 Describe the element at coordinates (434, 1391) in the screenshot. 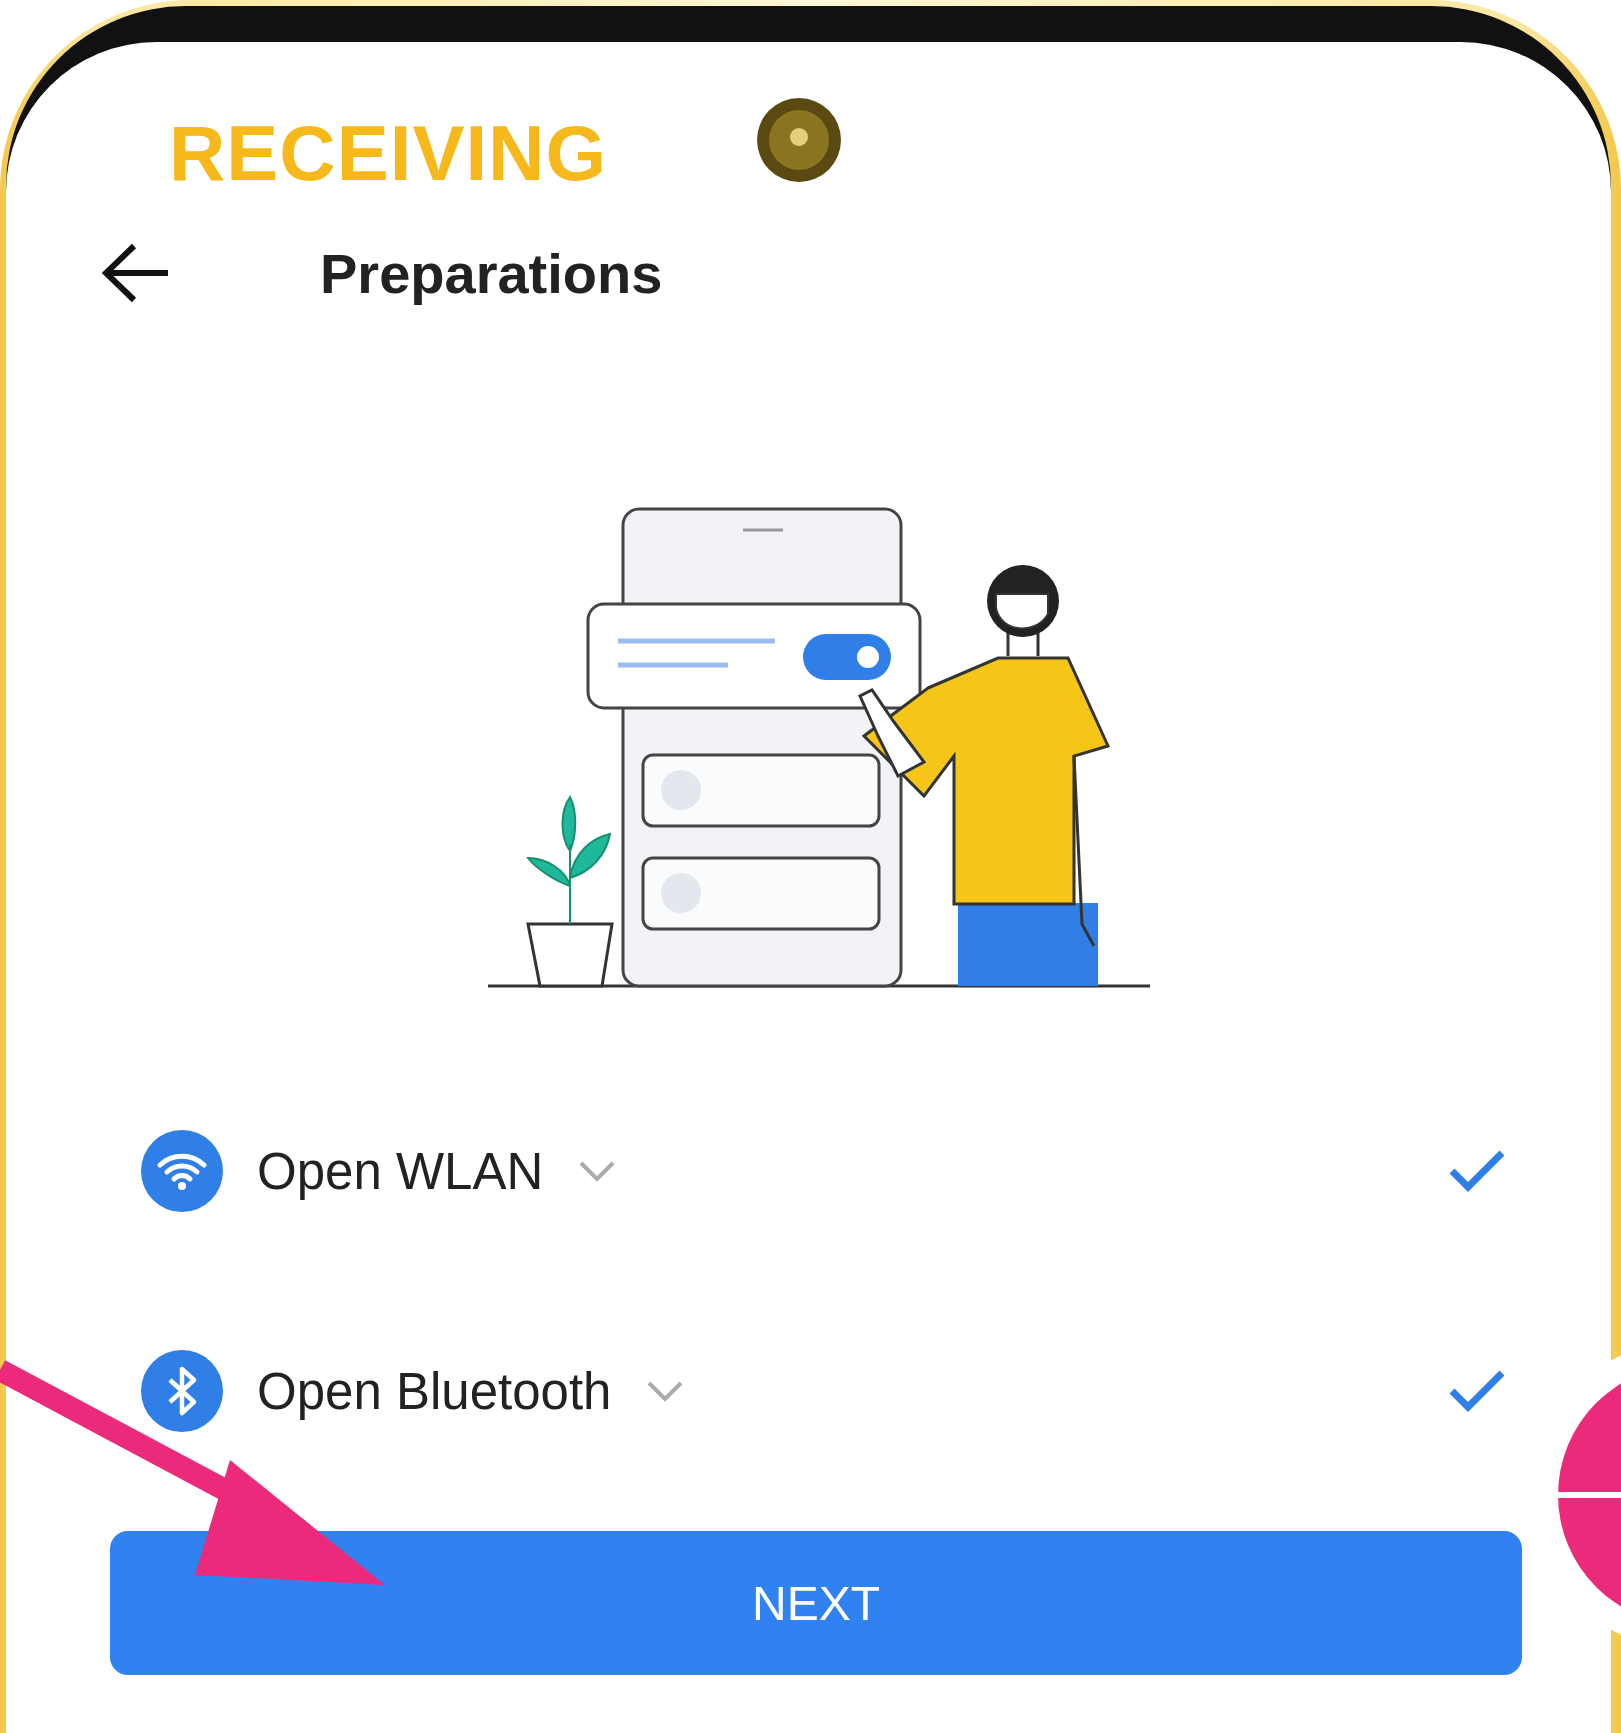

I see `row-label: Open Bluetooth` at that location.